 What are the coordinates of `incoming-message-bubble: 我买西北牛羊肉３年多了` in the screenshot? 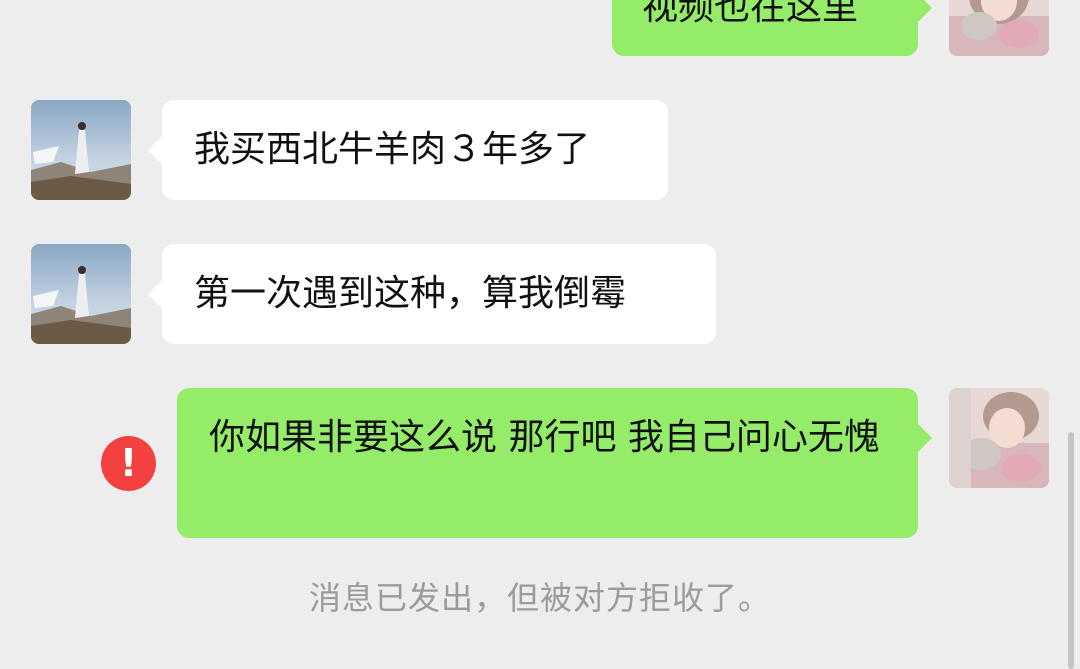 It's located at (408, 150).